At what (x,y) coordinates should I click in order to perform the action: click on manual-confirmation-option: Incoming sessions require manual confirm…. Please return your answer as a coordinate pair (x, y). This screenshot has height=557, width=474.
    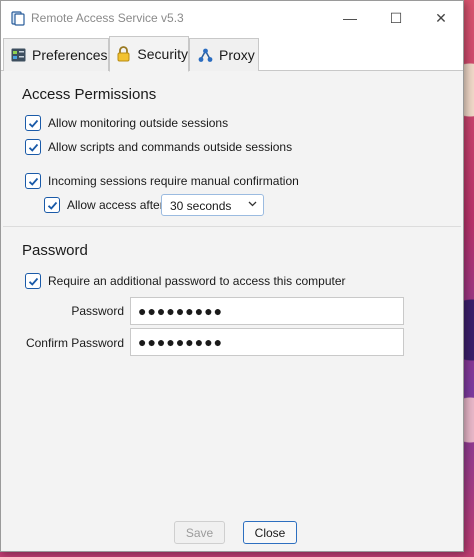
    Looking at the image, I should click on (162, 181).